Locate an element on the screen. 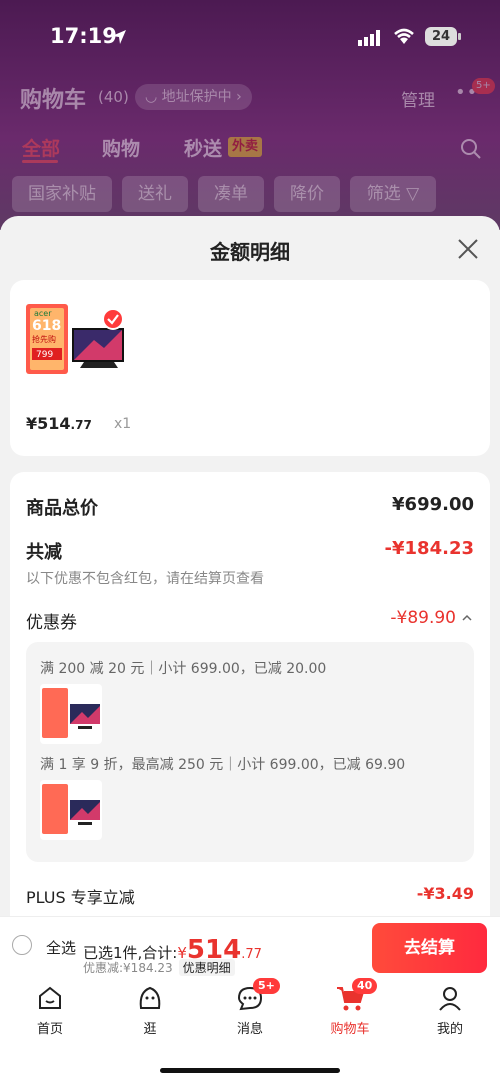  cart-count: (40) is located at coordinates (113, 97).